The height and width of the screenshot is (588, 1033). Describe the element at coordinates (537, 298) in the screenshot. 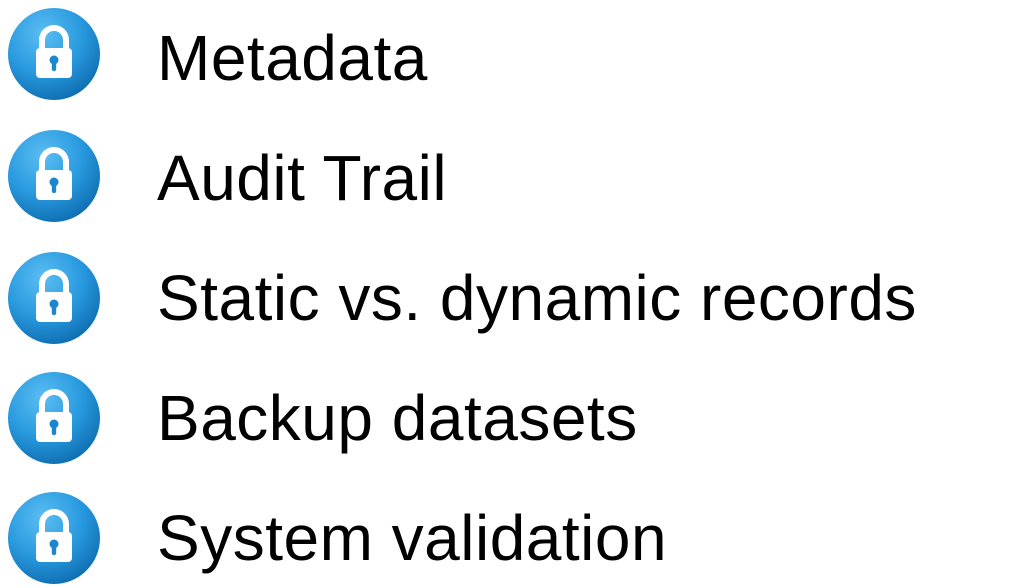

I see `list-item-label: Static vs. dynamic records` at that location.